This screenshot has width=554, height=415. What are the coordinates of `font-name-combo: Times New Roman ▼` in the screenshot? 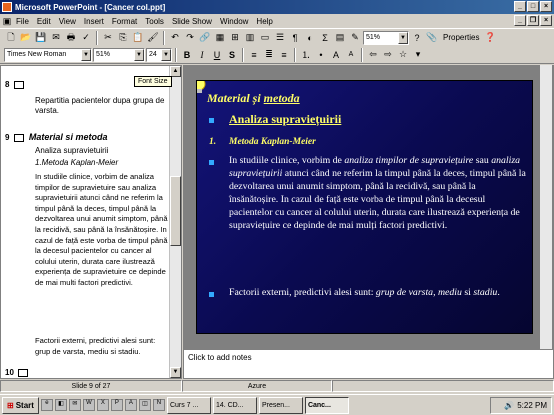 It's located at (48, 54).